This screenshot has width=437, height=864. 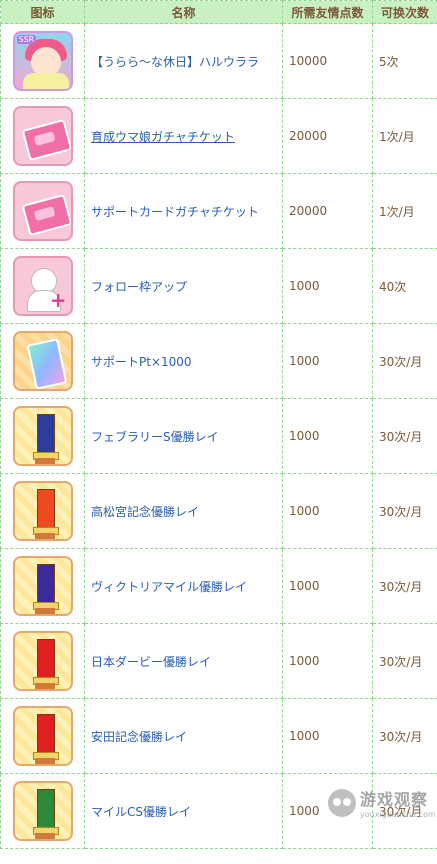 I want to click on item-name: 育成ウマ娘ガチャチケット, so click(x=163, y=137).